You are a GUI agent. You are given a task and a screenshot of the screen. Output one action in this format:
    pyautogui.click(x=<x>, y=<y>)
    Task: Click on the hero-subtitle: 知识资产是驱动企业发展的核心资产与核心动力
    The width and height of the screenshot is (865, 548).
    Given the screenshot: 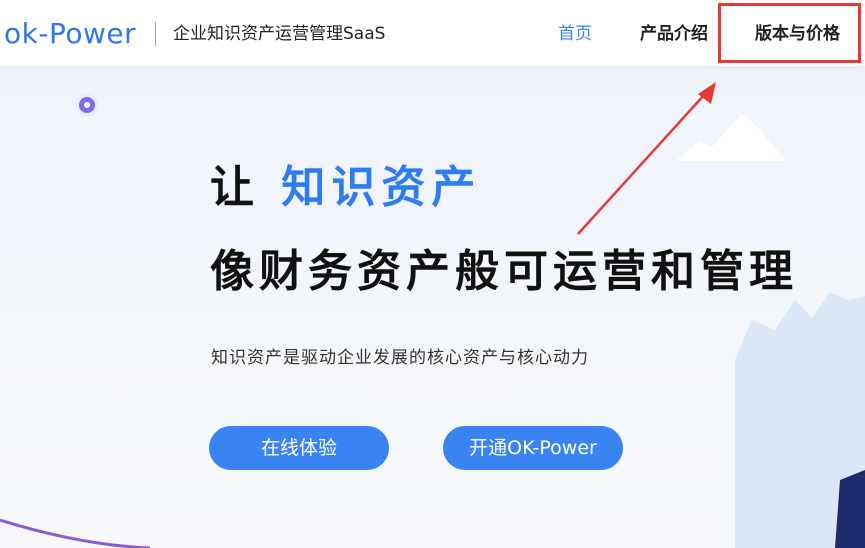 What is the action you would take?
    pyautogui.click(x=400, y=358)
    